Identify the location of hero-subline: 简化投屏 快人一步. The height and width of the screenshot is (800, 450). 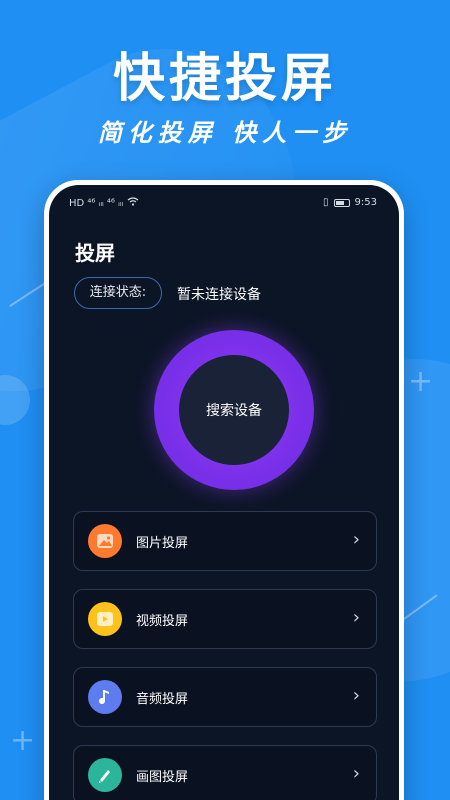
(225, 133).